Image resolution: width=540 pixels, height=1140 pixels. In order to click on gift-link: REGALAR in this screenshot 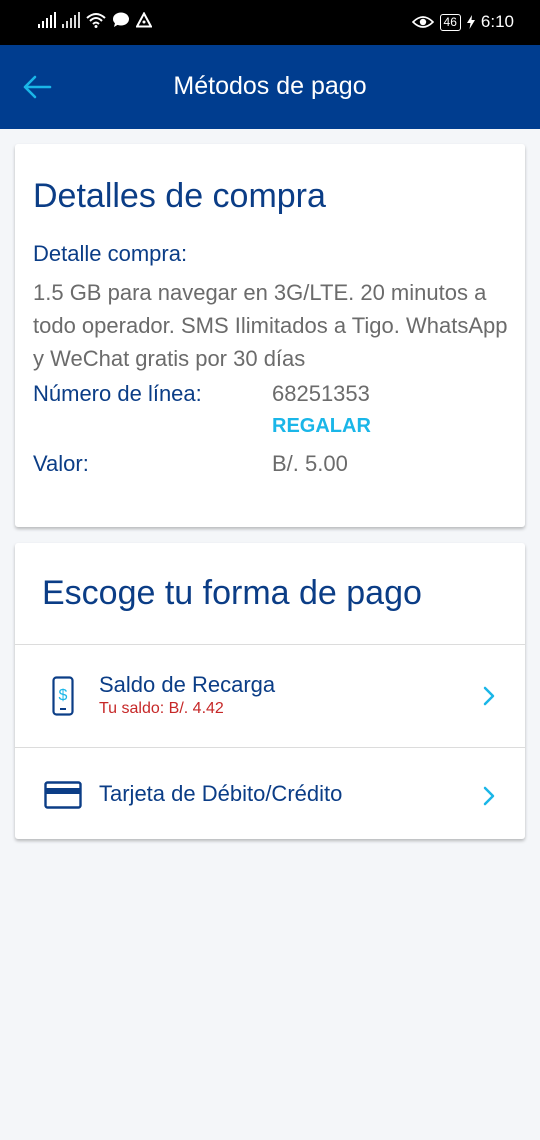, I will do `click(321, 426)`.